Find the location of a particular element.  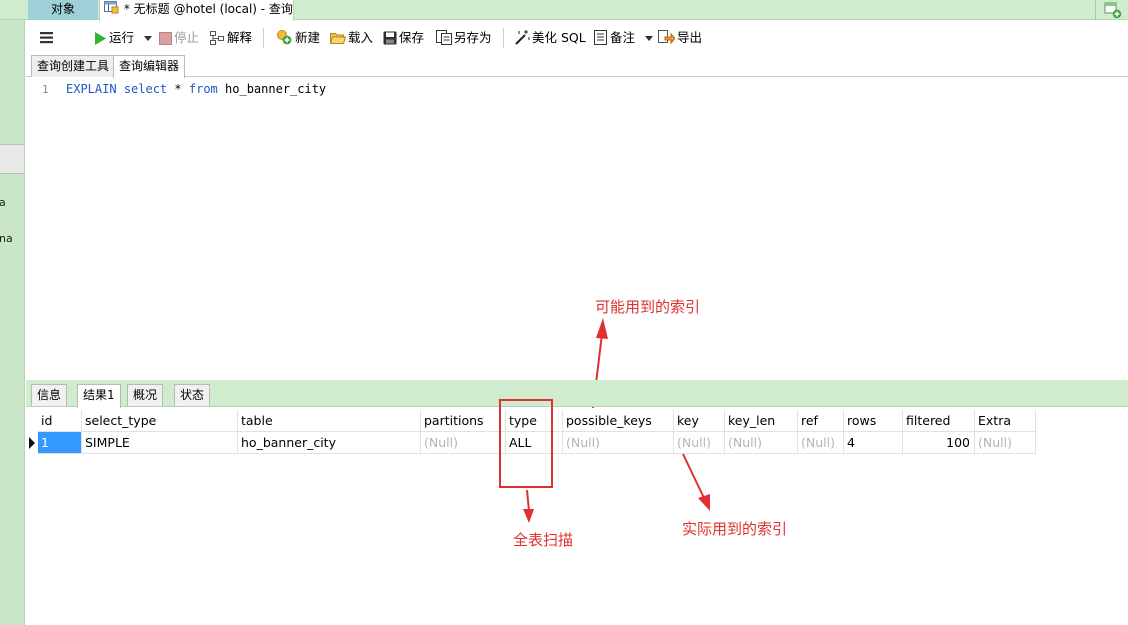

tab-result-1: 结果1 is located at coordinates (99, 396).